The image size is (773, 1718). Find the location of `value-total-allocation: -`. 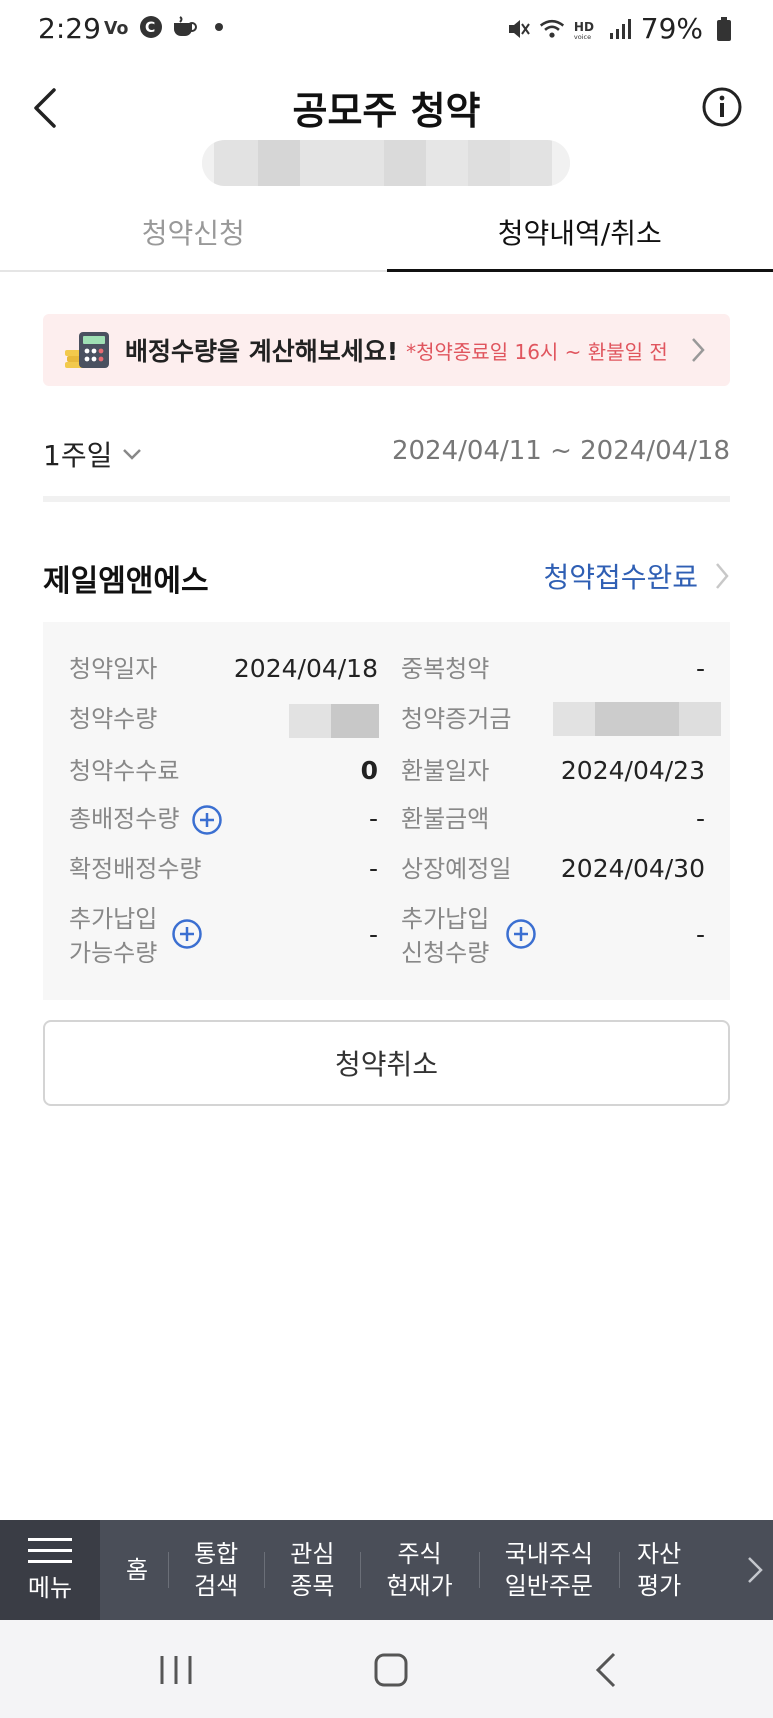

value-total-allocation: - is located at coordinates (373, 818).